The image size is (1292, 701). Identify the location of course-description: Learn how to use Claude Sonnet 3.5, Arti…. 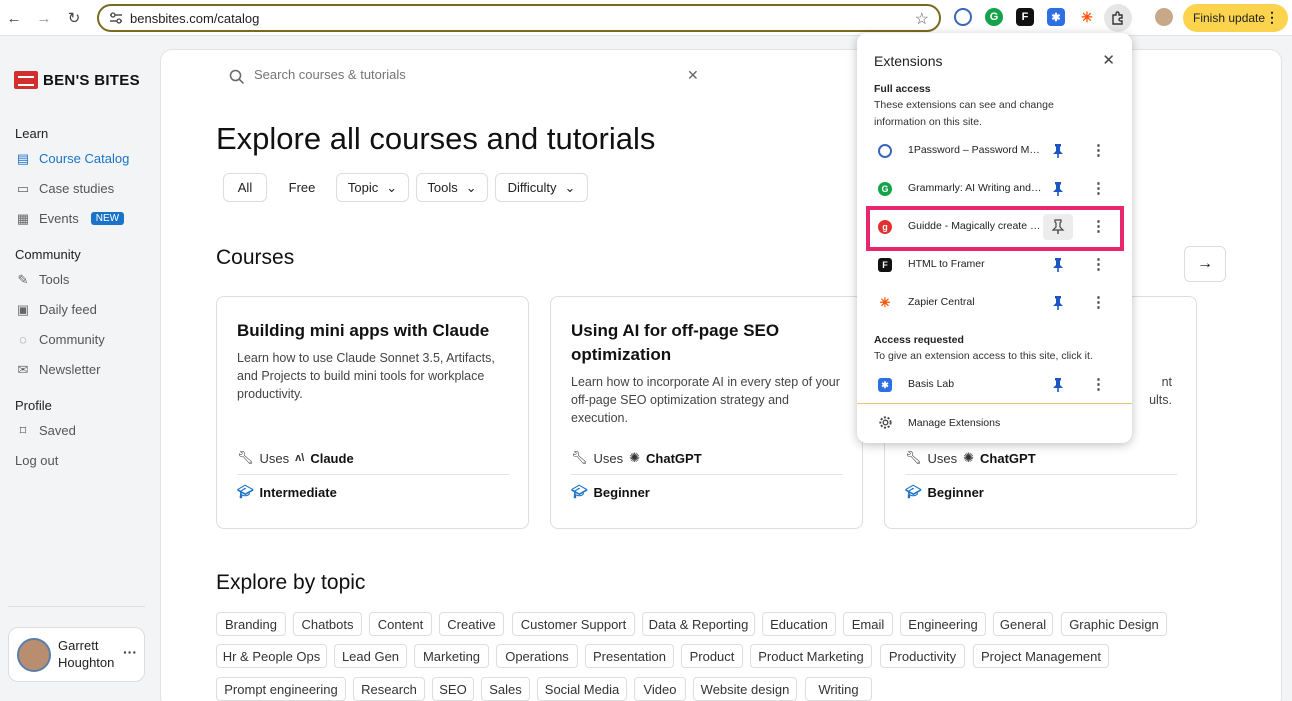
(366, 376).